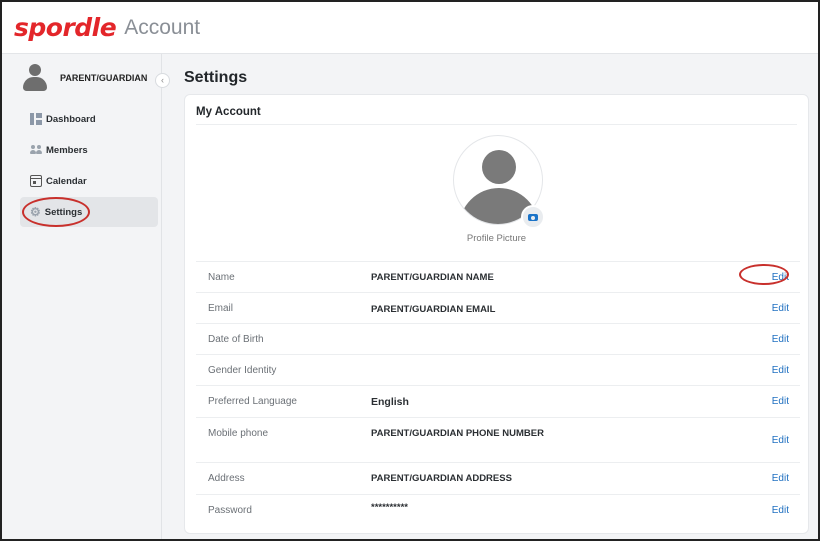 The image size is (820, 541). What do you see at coordinates (780, 401) in the screenshot?
I see `edit-preferred-language-link: Edit` at bounding box center [780, 401].